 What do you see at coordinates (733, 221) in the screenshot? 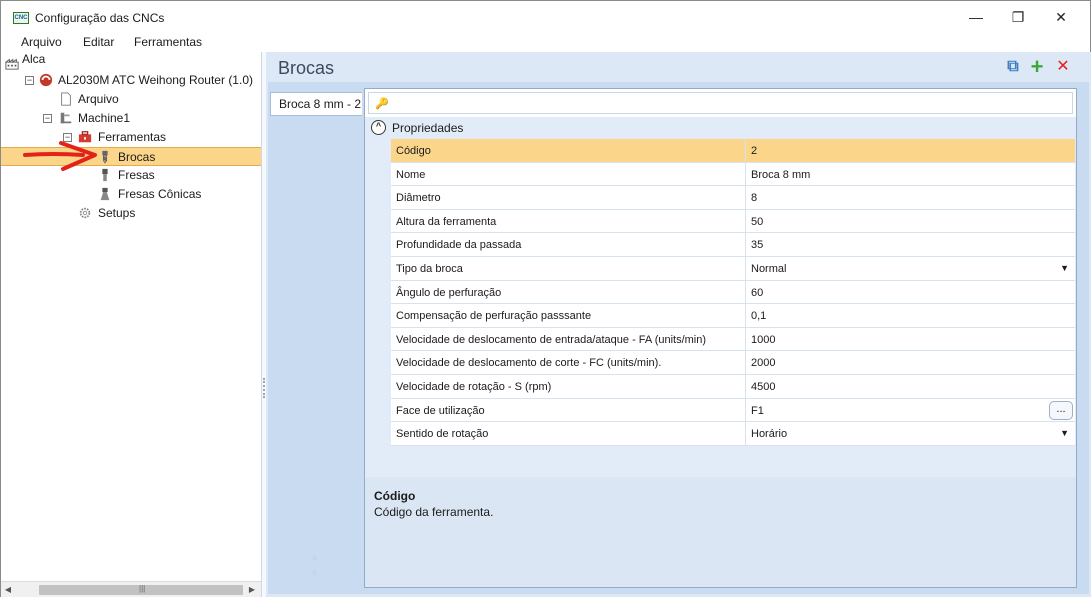
I see `property-row: Altura da ferramenta 50` at bounding box center [733, 221].